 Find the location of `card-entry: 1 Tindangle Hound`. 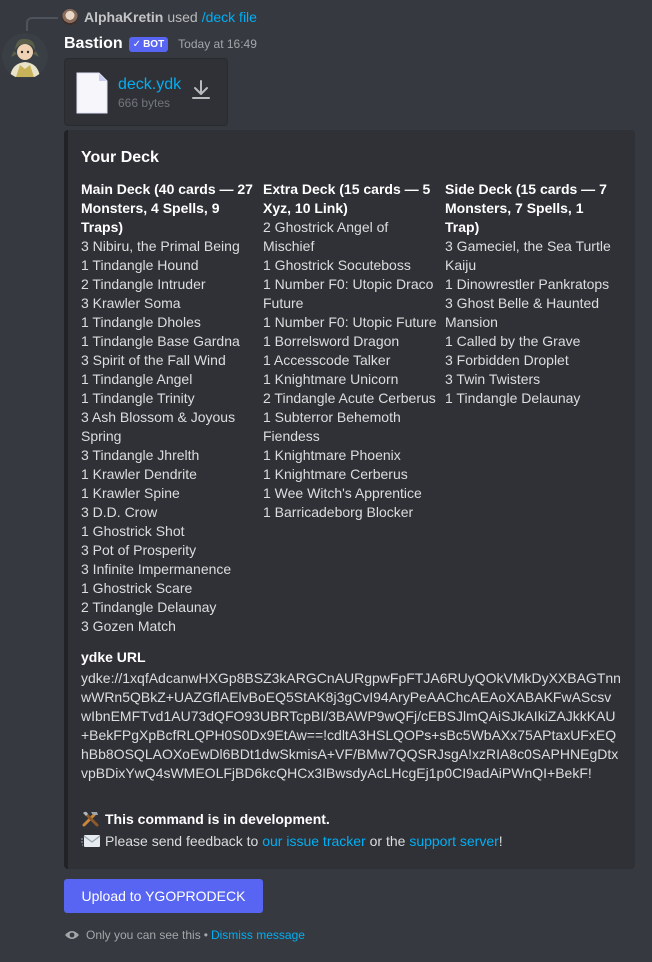

card-entry: 1 Tindangle Hound is located at coordinates (140, 265).